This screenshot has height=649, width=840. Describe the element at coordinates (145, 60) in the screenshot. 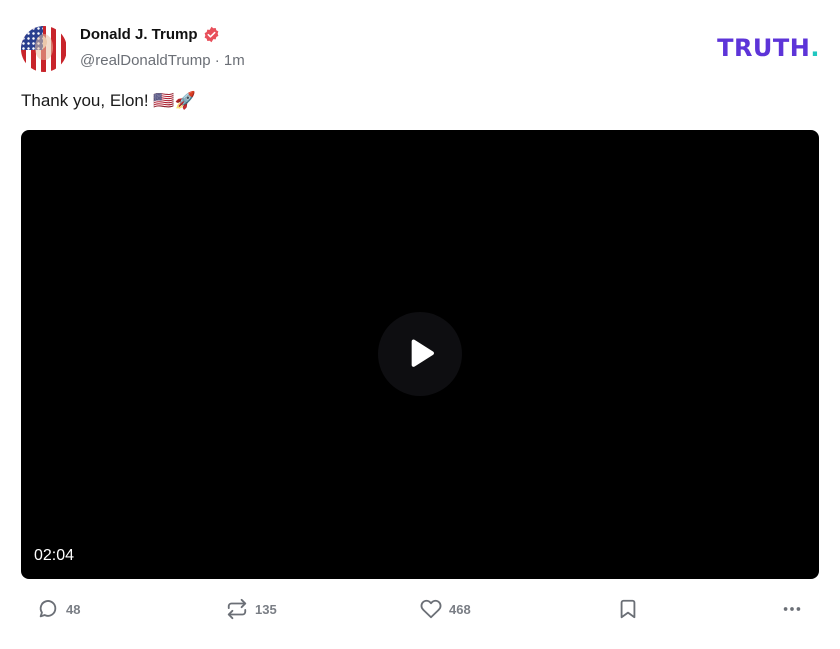

I see `author-handle: @realDonaldTrump` at that location.